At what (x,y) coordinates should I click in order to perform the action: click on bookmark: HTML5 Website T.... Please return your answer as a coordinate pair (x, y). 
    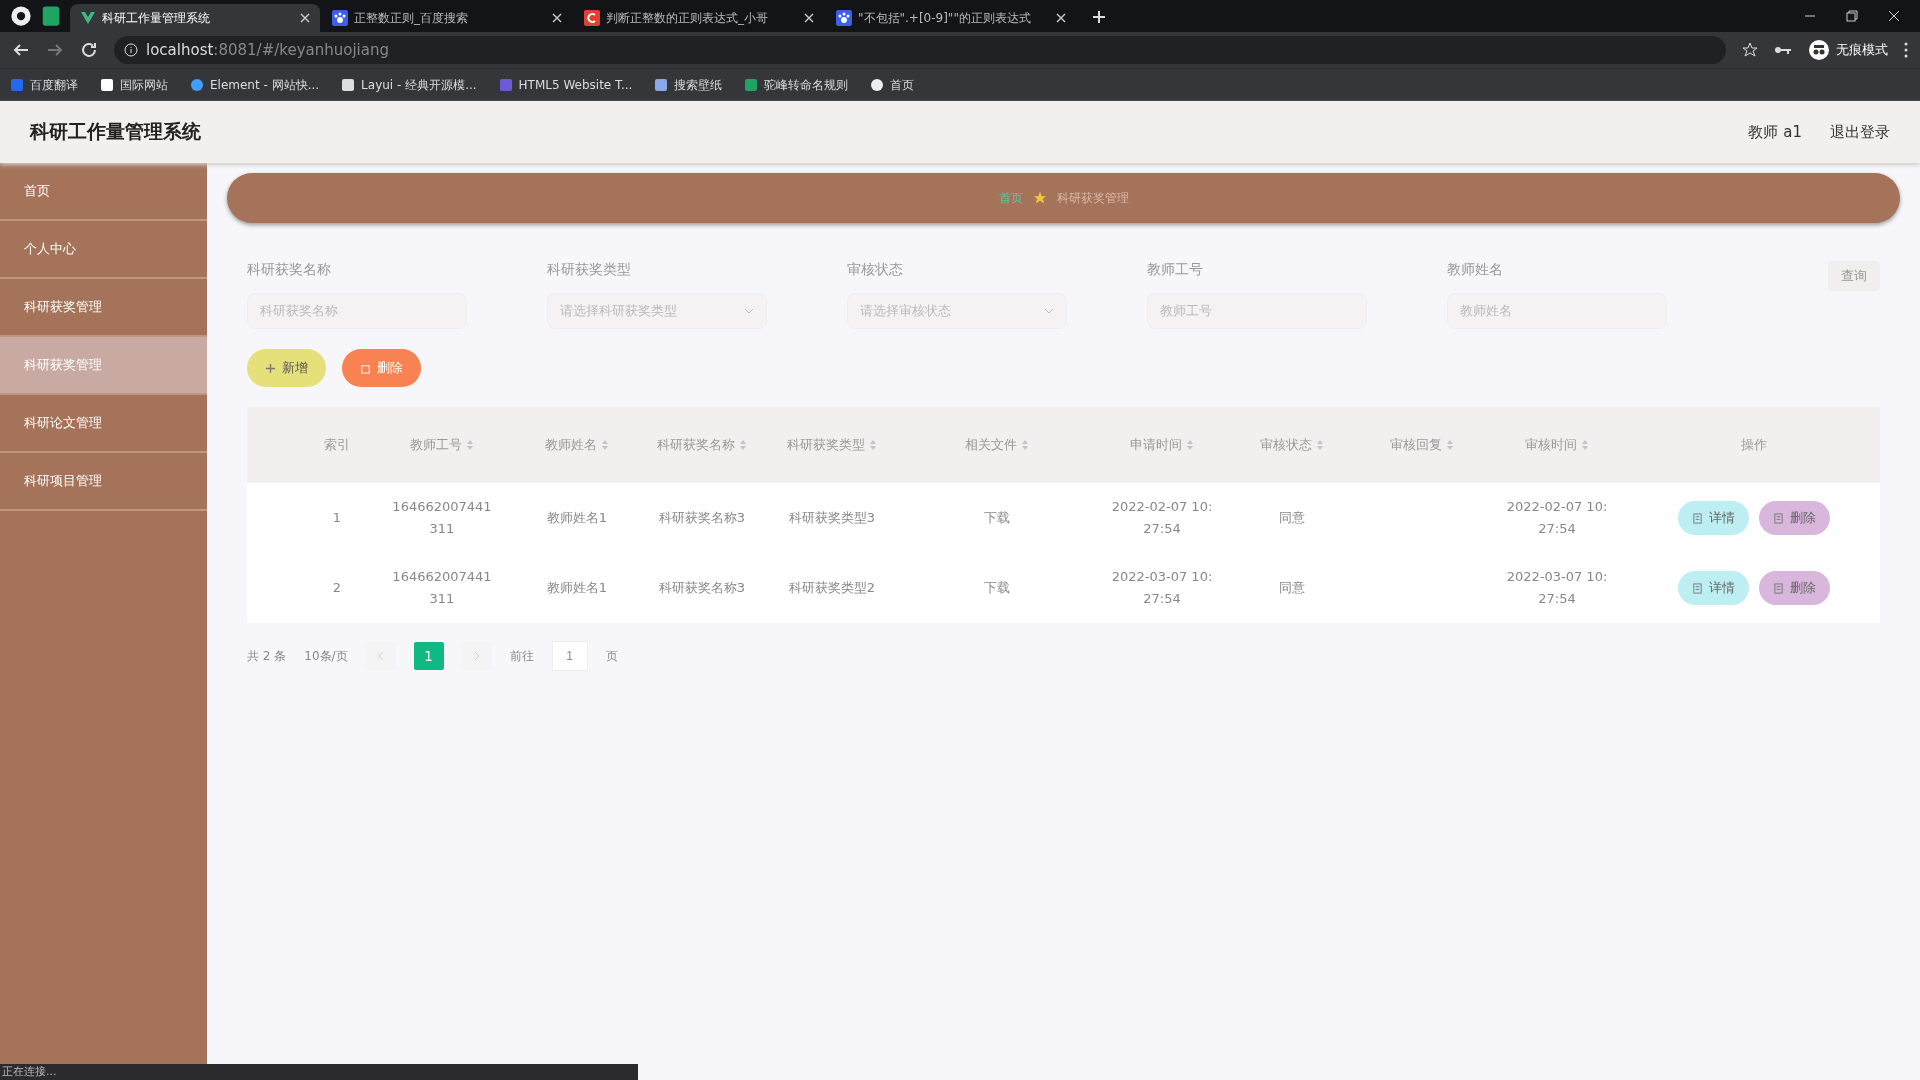
    Looking at the image, I should click on (565, 85).